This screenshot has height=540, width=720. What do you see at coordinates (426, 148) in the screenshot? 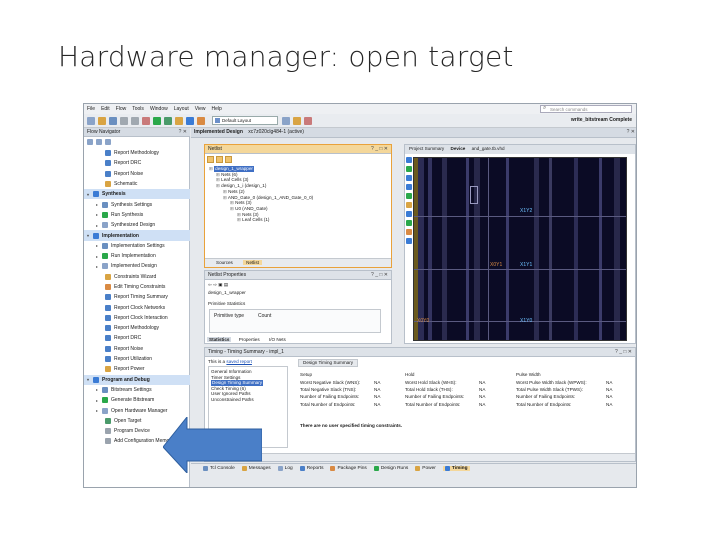
I see `tab-project-summary: Project Summary` at bounding box center [426, 148].